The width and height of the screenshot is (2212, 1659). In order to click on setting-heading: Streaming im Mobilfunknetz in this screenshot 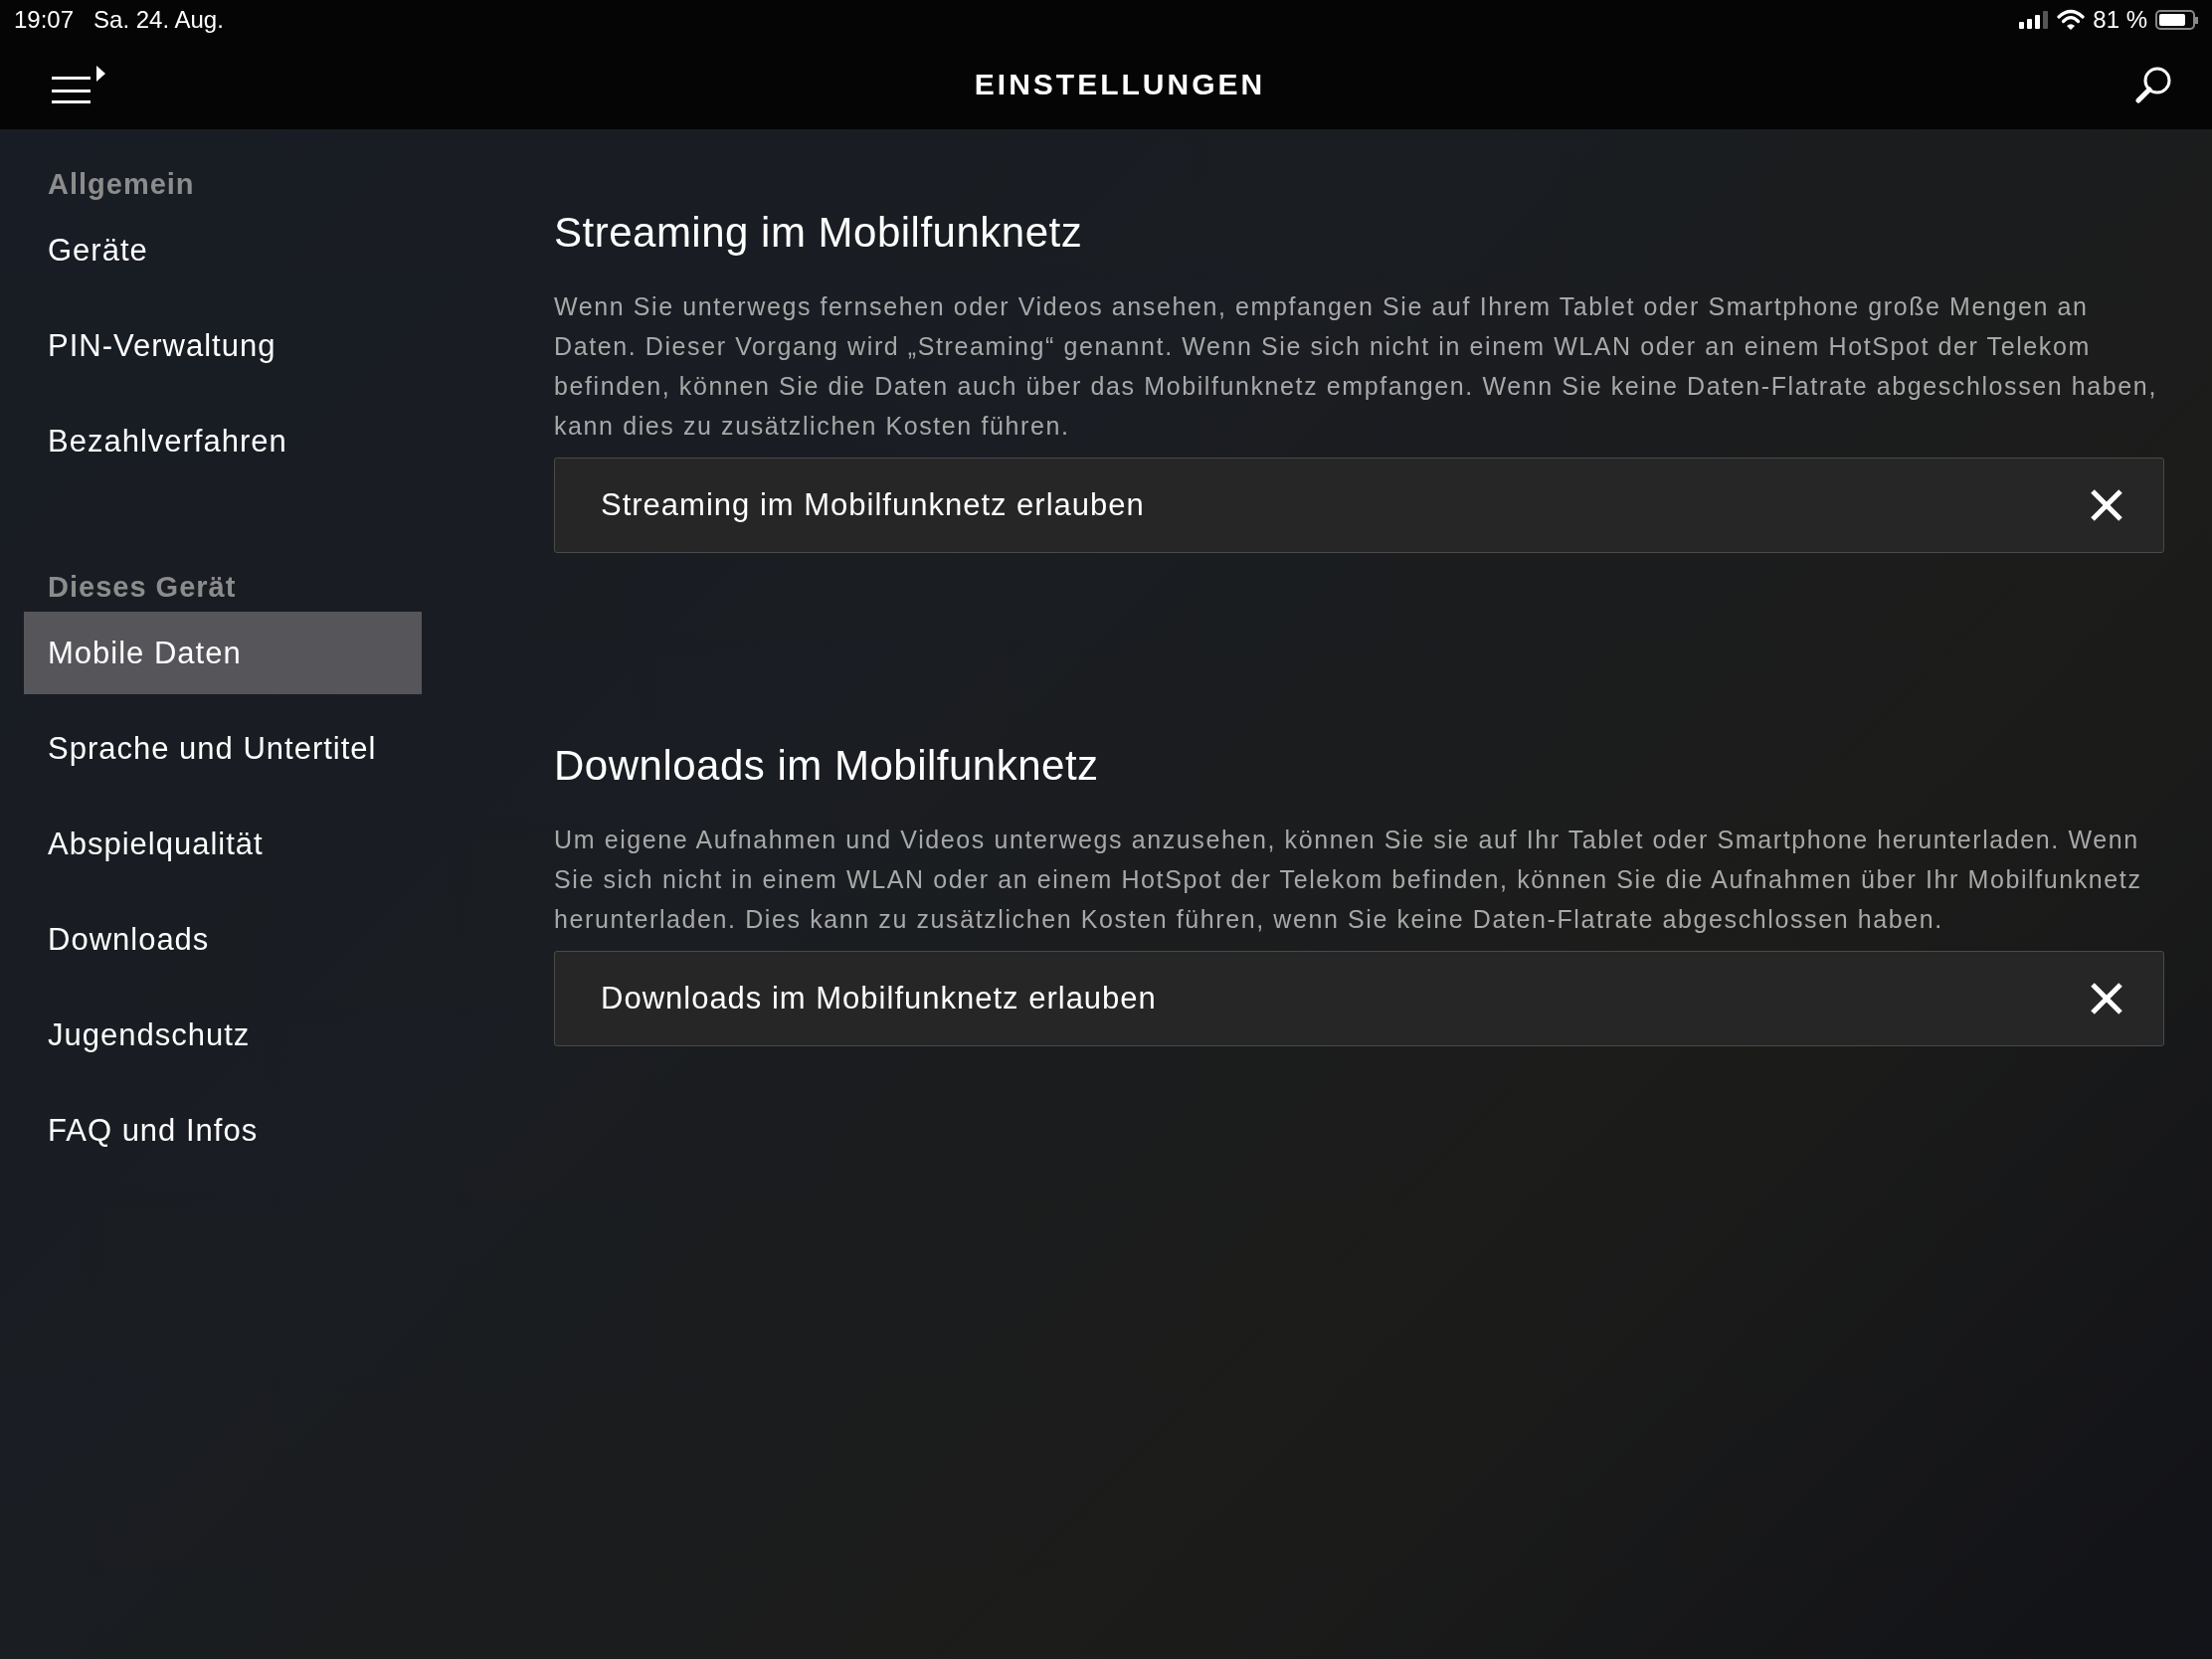, I will do `click(819, 233)`.